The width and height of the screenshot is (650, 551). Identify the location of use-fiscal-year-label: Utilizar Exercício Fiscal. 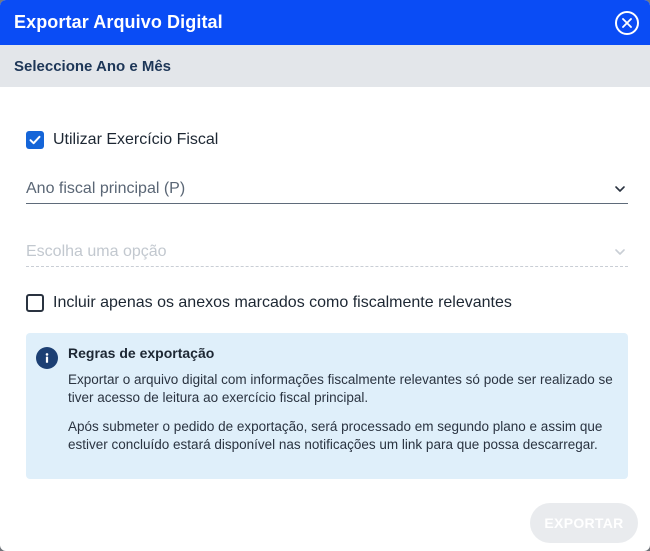
(136, 139).